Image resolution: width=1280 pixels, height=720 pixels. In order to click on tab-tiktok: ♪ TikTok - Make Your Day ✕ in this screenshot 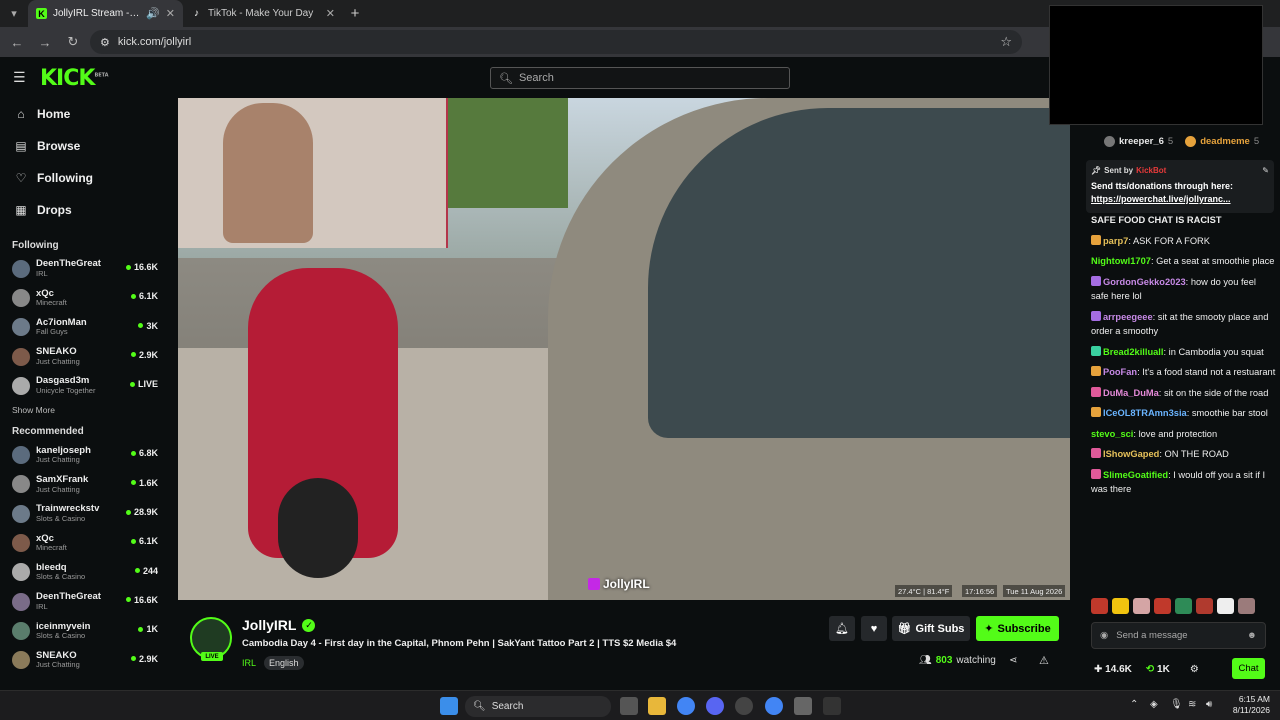, I will do `click(263, 13)`.